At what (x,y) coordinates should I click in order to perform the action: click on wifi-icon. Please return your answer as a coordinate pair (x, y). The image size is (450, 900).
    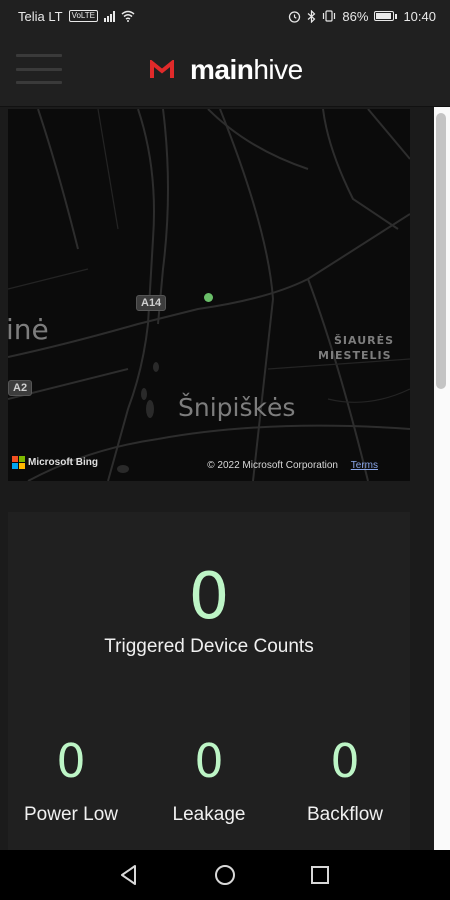
    Looking at the image, I should click on (128, 16).